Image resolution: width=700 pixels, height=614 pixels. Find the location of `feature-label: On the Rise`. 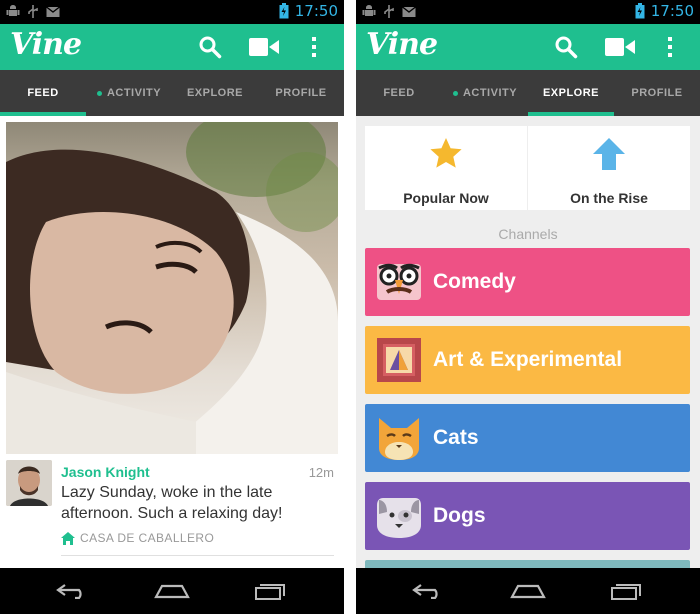

feature-label: On the Rise is located at coordinates (609, 198).